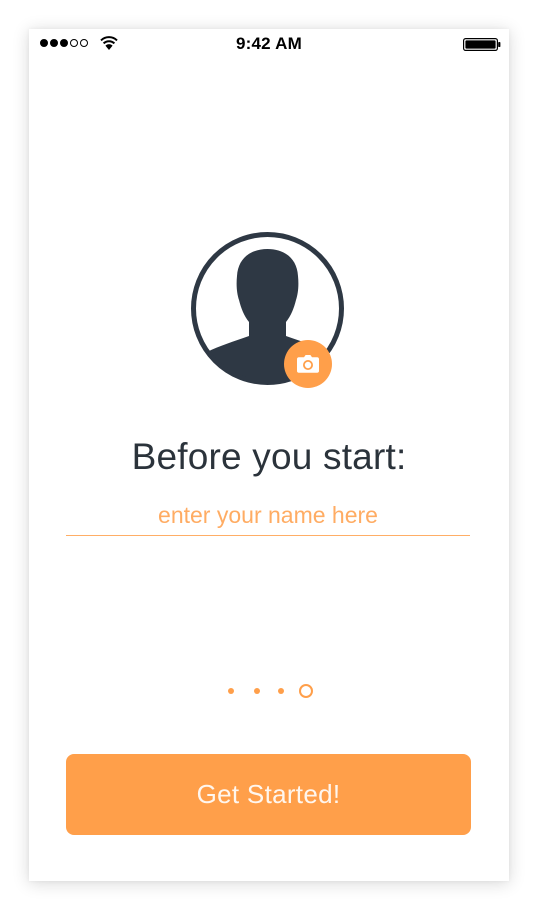 This screenshot has height=911, width=538. I want to click on change-photo-button, so click(308, 364).